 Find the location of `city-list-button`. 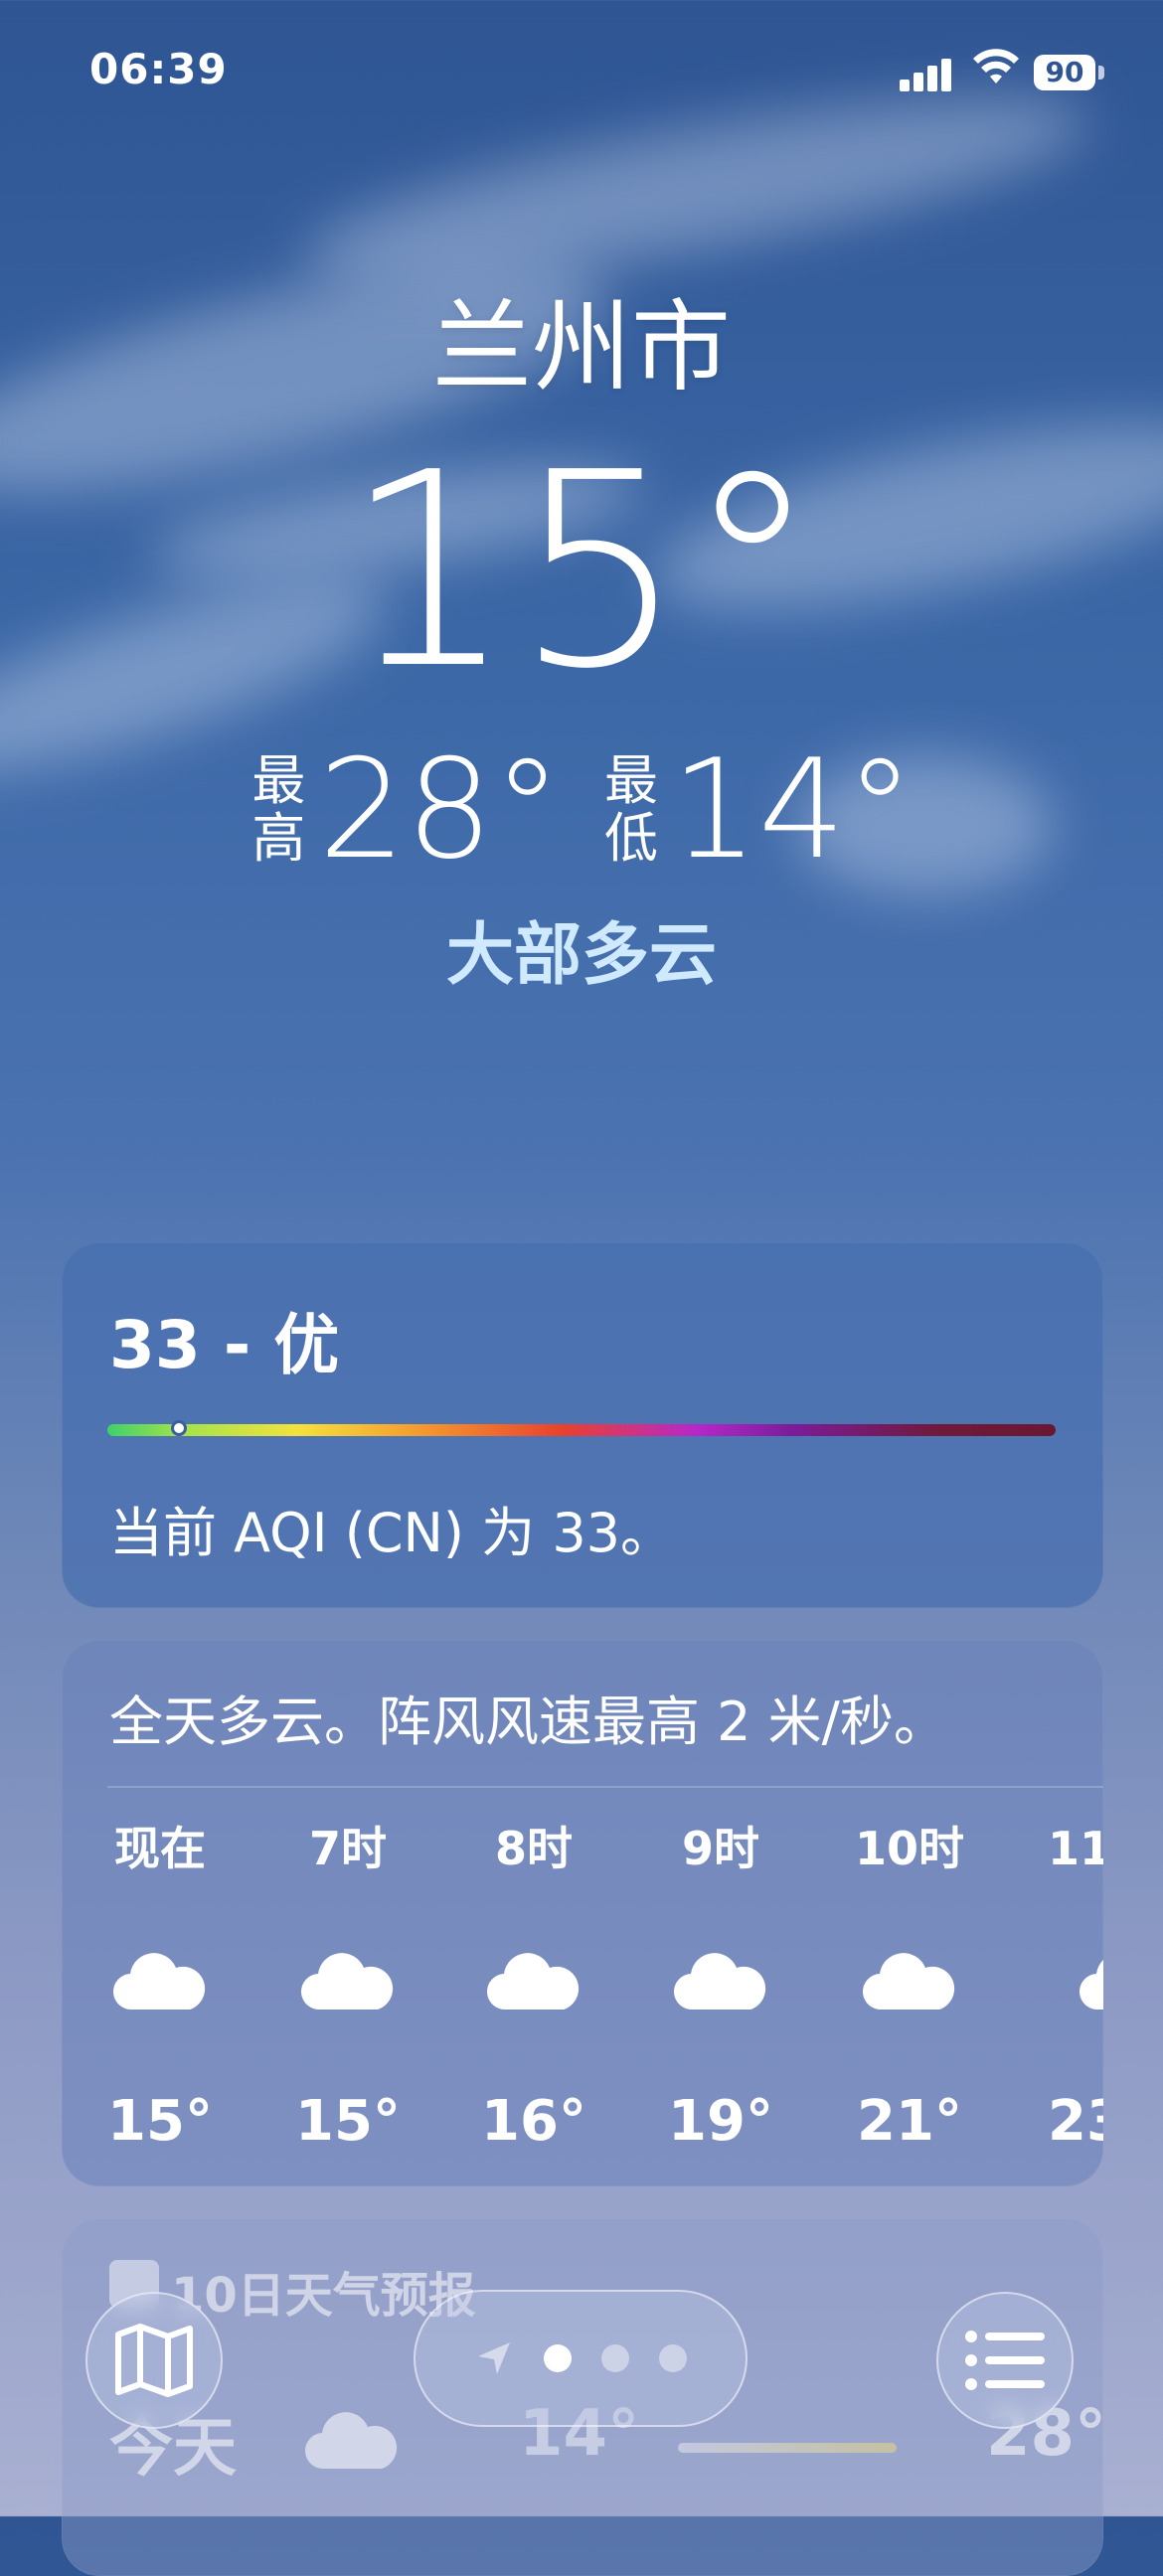

city-list-button is located at coordinates (1005, 2360).